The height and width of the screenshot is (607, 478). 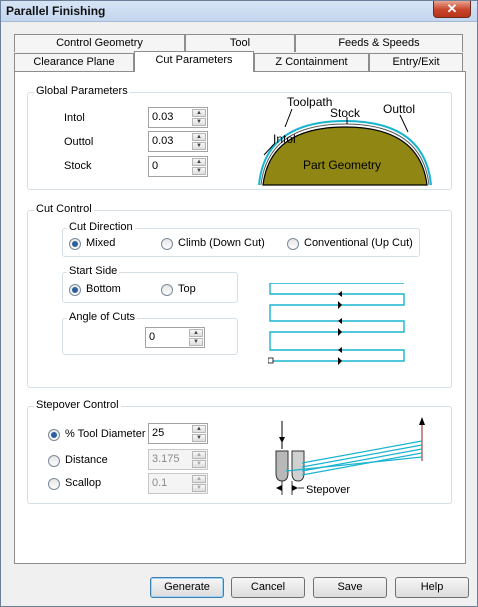 What do you see at coordinates (79, 142) in the screenshot?
I see `outtol-label: Outtol` at bounding box center [79, 142].